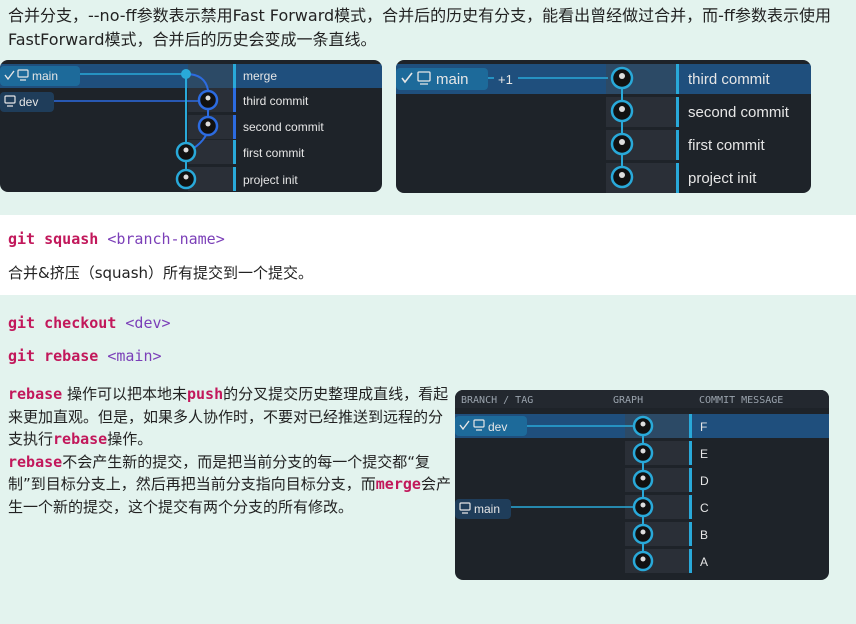 The width and height of the screenshot is (856, 624). Describe the element at coordinates (497, 400) in the screenshot. I see `column-header-branch: BRANCH / TAG` at that location.